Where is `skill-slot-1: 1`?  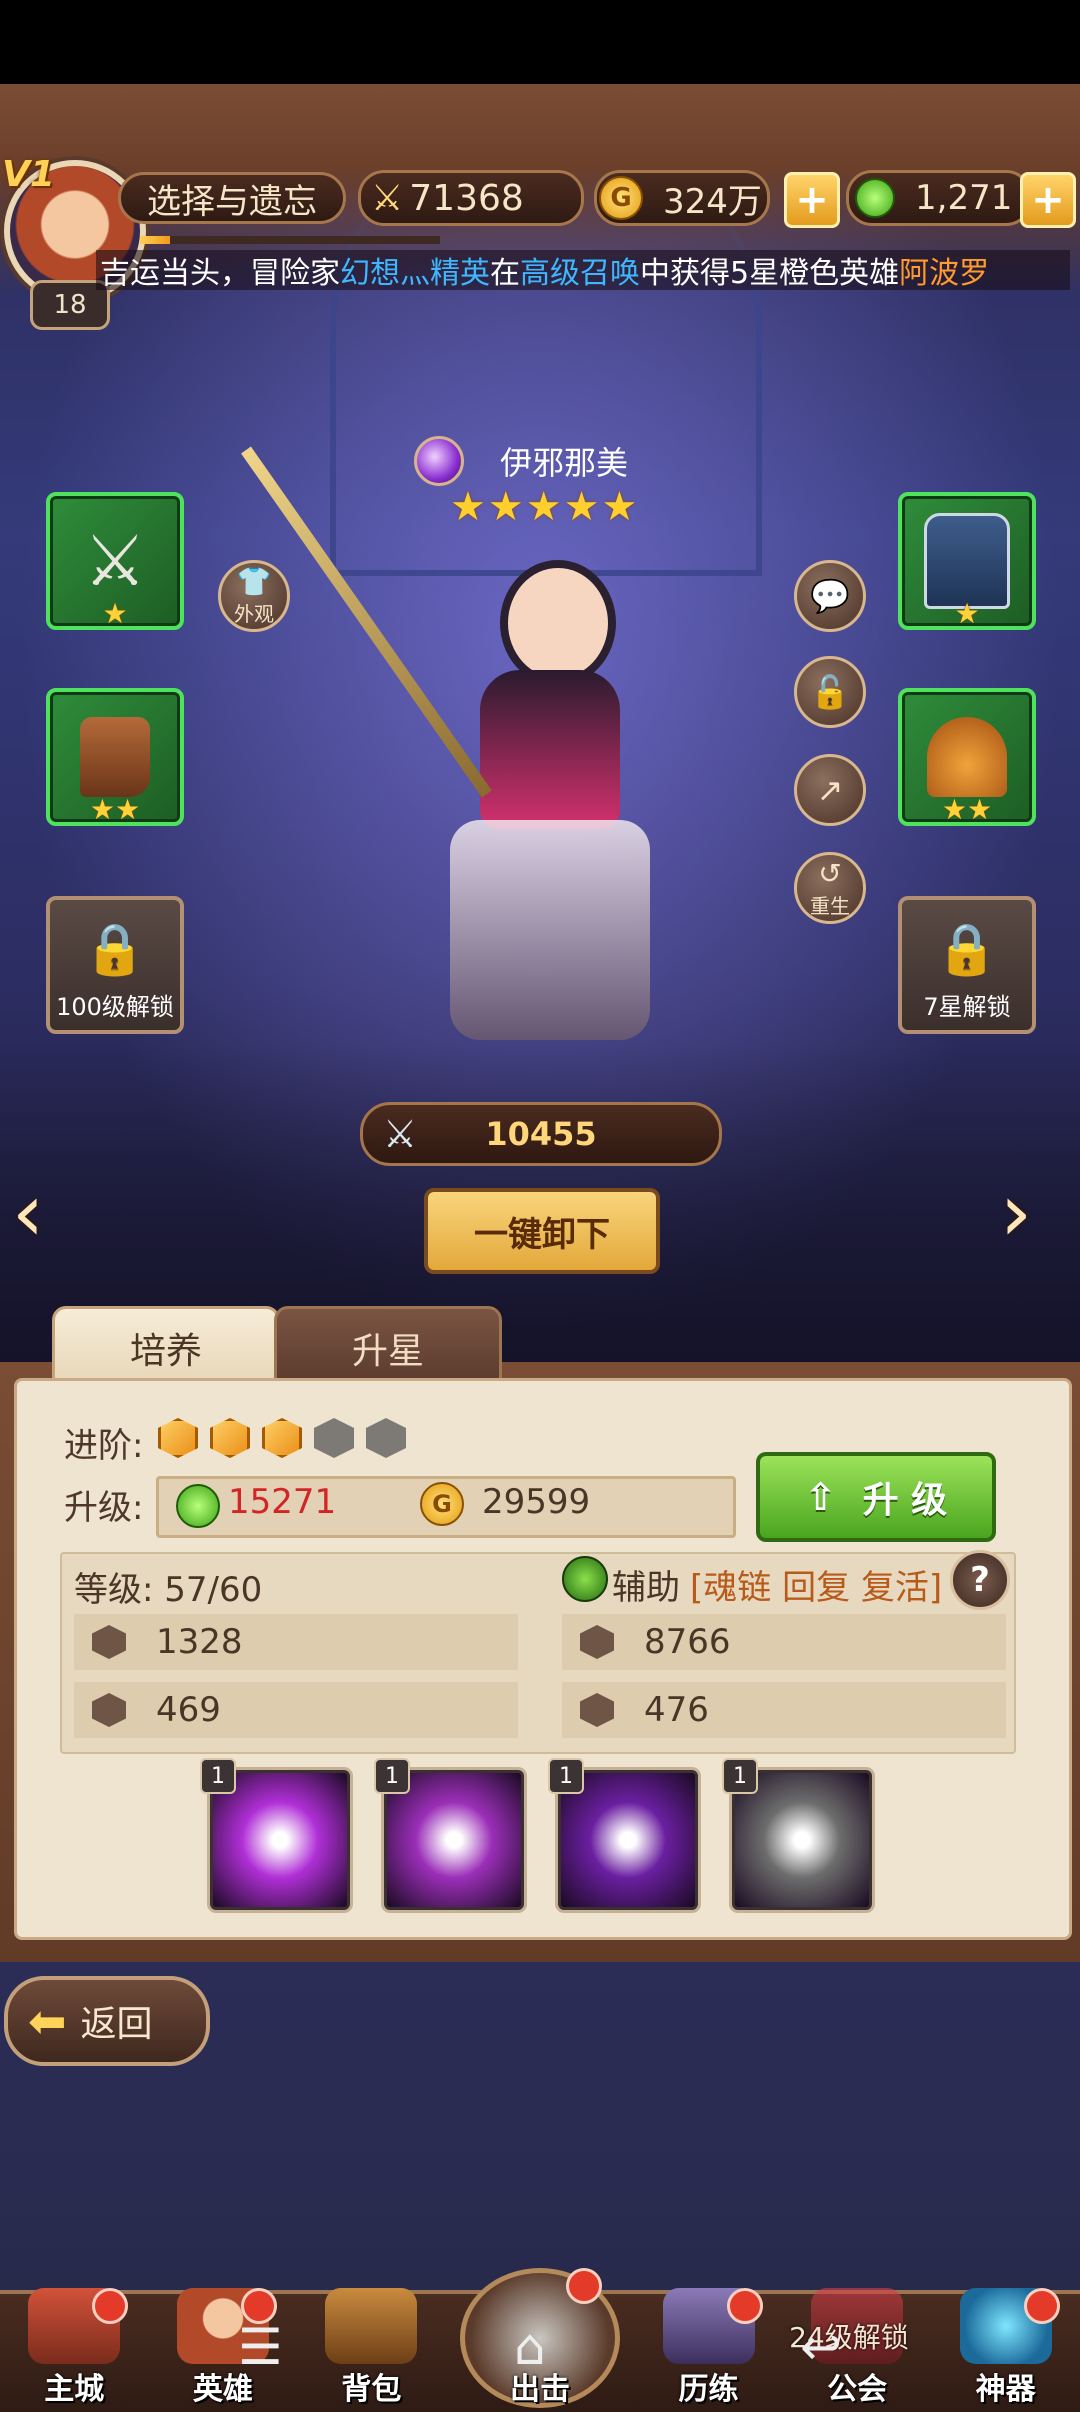
skill-slot-1: 1 is located at coordinates (275, 1834).